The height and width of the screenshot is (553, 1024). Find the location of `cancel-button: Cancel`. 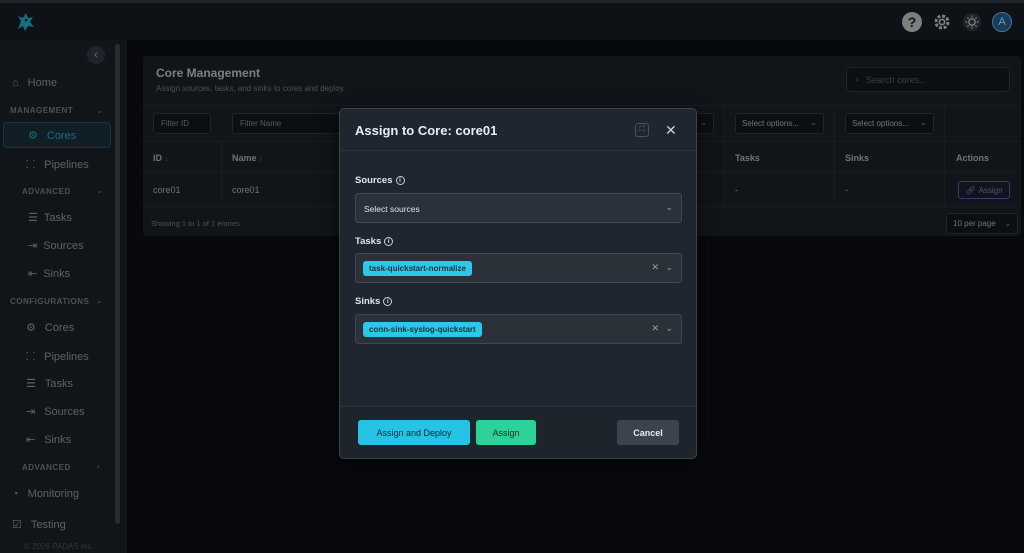

cancel-button: Cancel is located at coordinates (648, 432).